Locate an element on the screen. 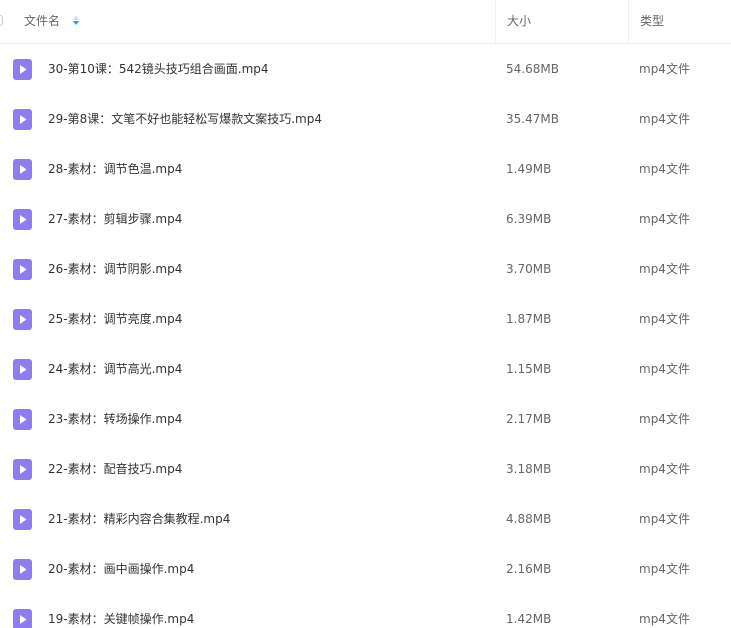 Image resolution: width=731 pixels, height=628 pixels. file-size: 1.15MB is located at coordinates (529, 369).